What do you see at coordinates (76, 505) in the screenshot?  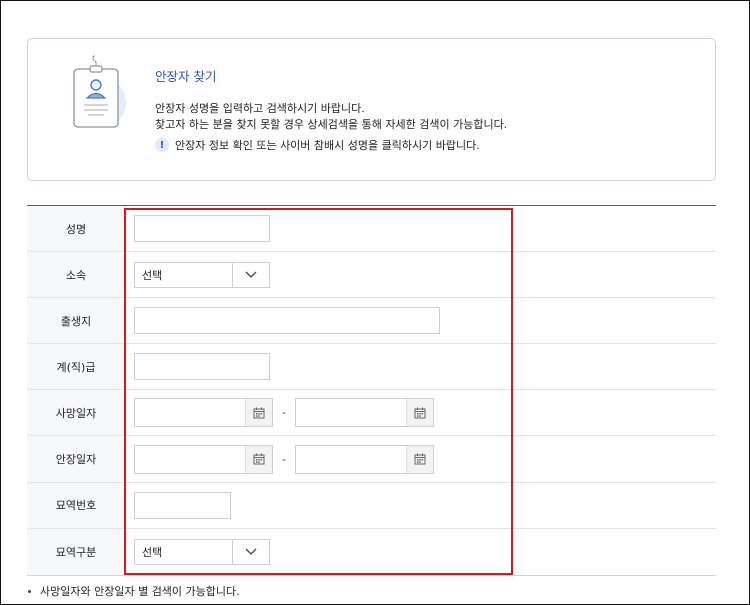 I see `grave-number-label: 묘역번호` at bounding box center [76, 505].